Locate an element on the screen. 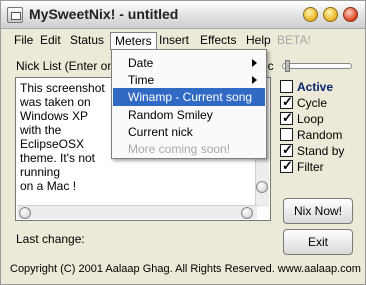 Image resolution: width=366 pixels, height=285 pixels. nick-list-label: Nick List (Enter one is located at coordinates (68, 66).